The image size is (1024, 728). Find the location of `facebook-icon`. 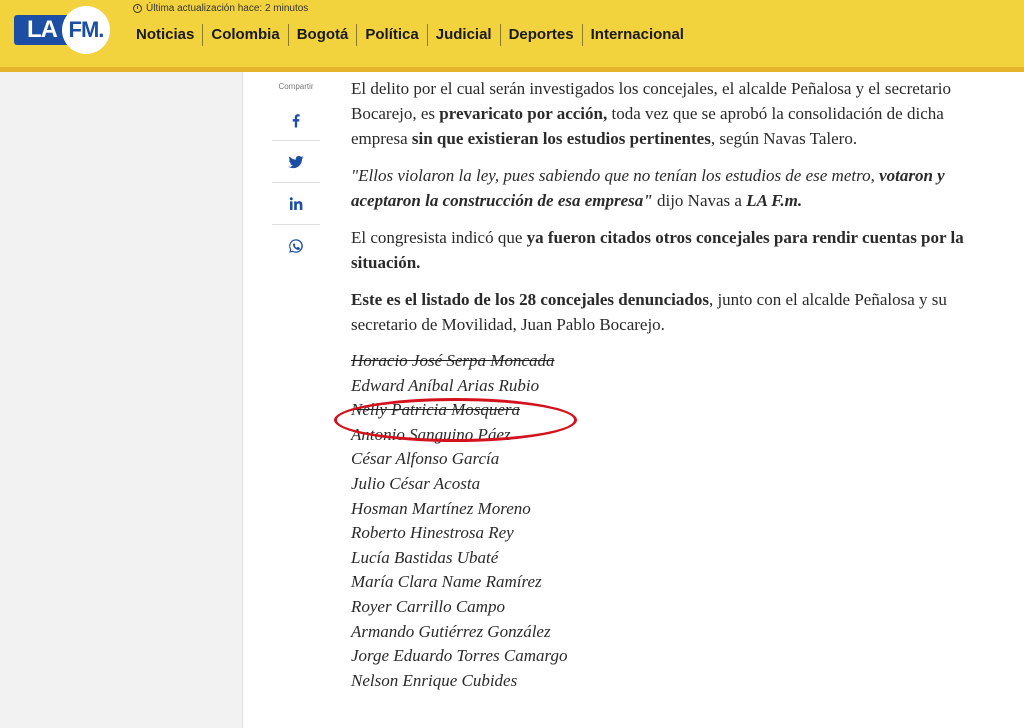

facebook-icon is located at coordinates (296, 120).